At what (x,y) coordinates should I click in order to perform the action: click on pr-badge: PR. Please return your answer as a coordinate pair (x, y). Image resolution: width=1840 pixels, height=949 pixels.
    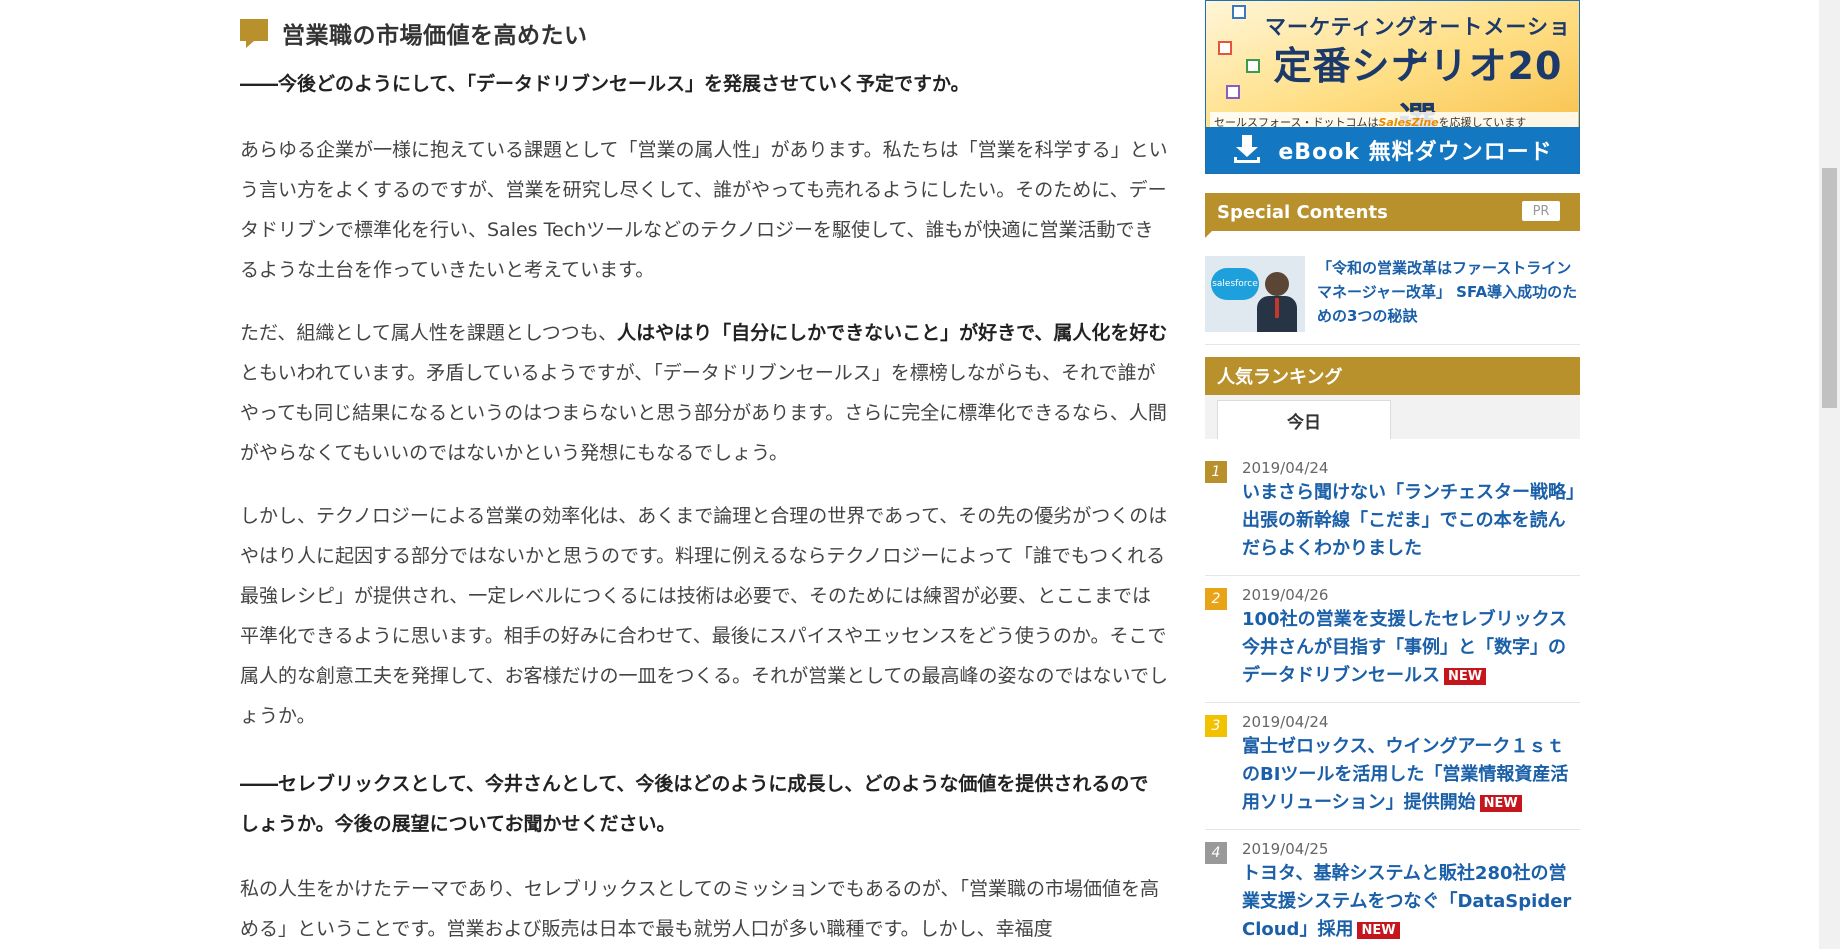
    Looking at the image, I should click on (1541, 211).